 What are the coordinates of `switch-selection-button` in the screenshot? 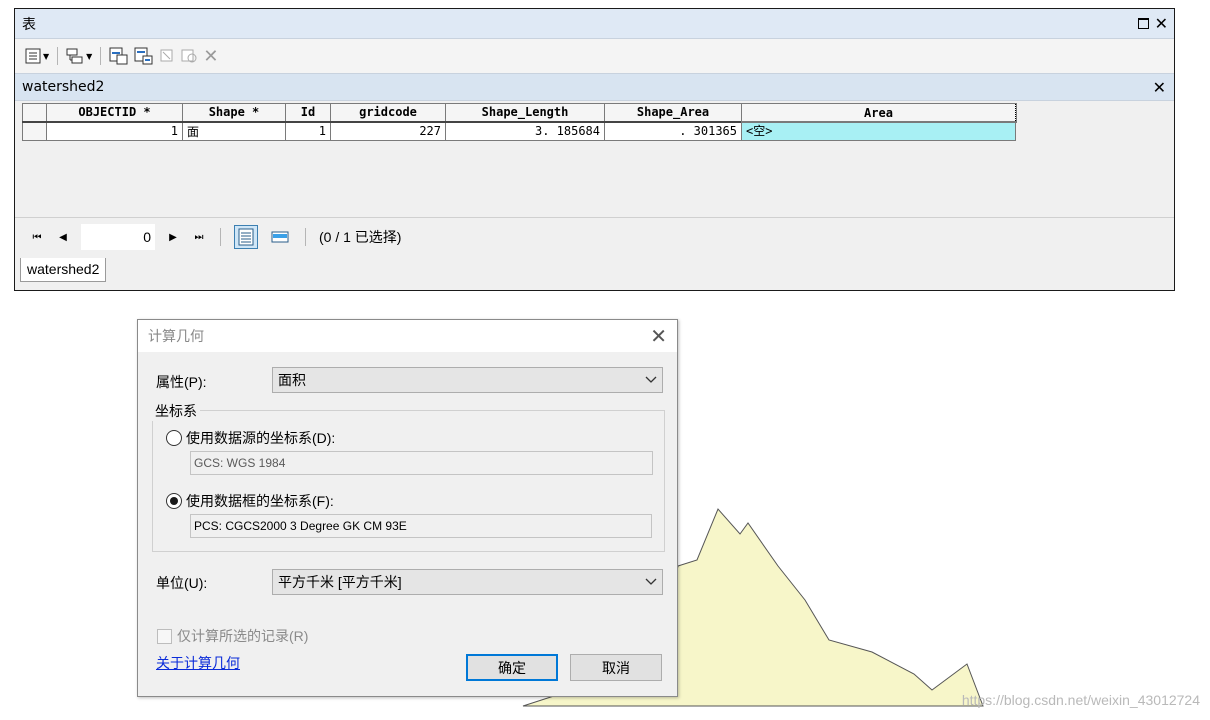 It's located at (144, 56).